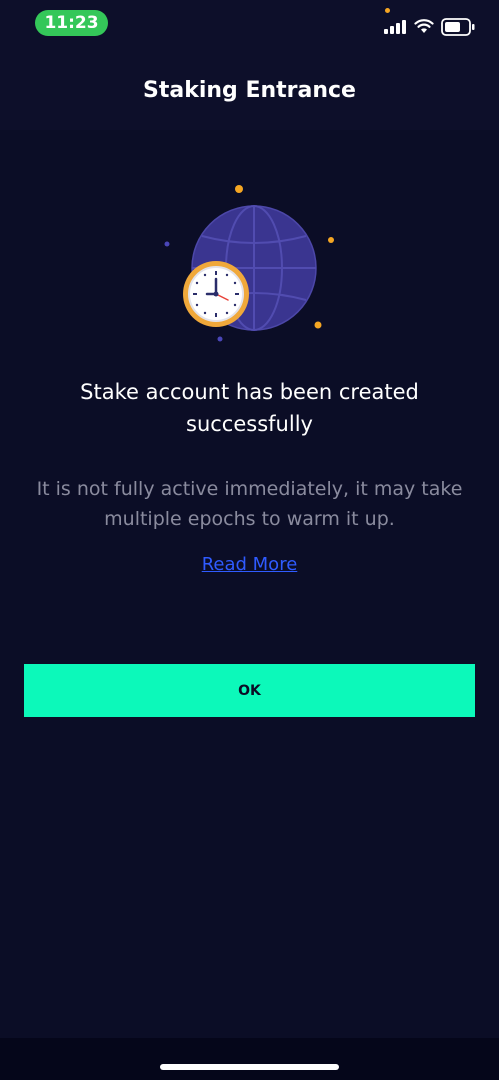 The width and height of the screenshot is (499, 1080). What do you see at coordinates (249, 564) in the screenshot?
I see `read-more-link: Read More` at bounding box center [249, 564].